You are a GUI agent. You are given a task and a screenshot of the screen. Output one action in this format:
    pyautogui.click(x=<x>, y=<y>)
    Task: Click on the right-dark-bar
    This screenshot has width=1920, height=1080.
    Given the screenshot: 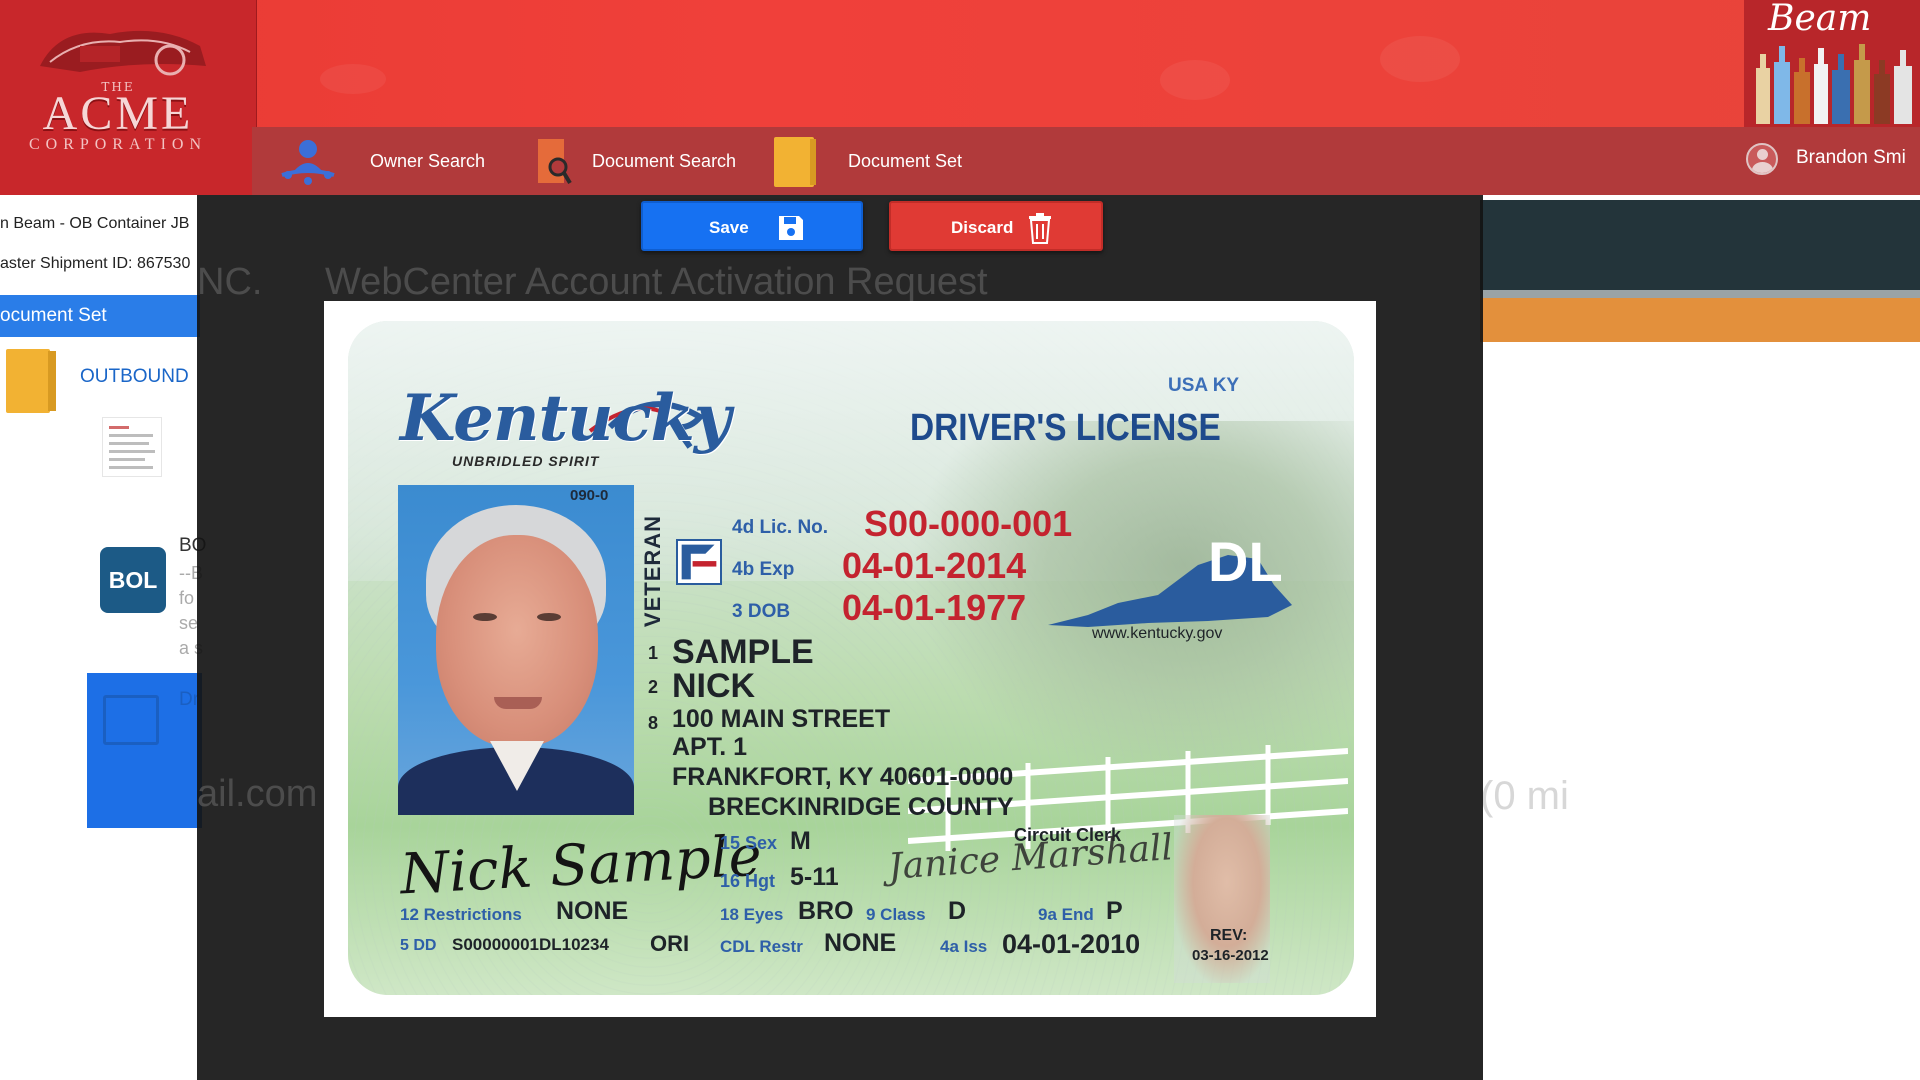 What is the action you would take?
    pyautogui.click(x=1700, y=245)
    